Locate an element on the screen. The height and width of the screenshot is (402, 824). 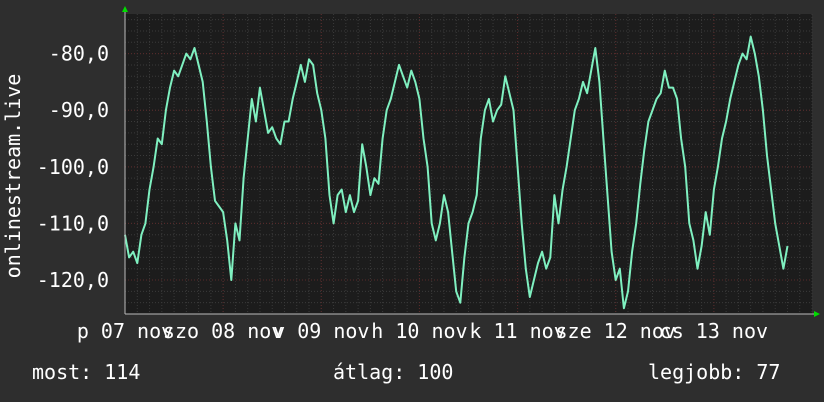
average-value: átlag: 100 is located at coordinates (393, 372).